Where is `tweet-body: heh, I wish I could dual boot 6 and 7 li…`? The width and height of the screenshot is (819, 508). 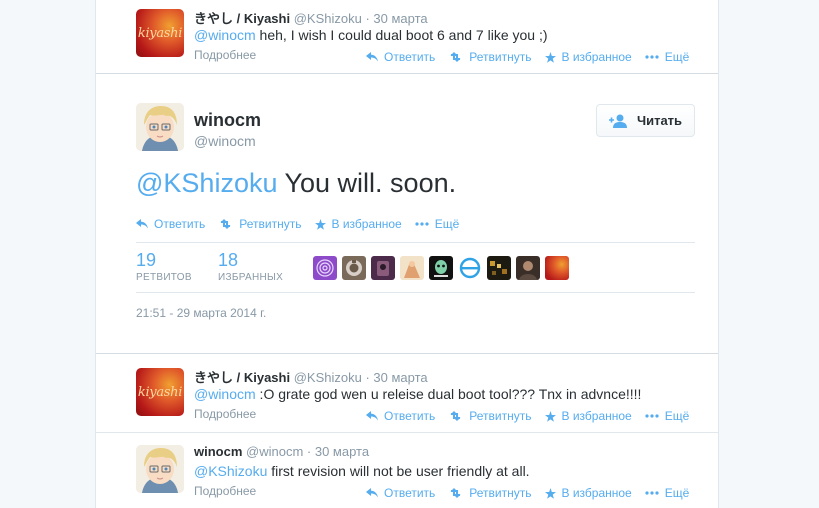
tweet-body: heh, I wish I could dual boot 6 and 7 li… is located at coordinates (401, 35).